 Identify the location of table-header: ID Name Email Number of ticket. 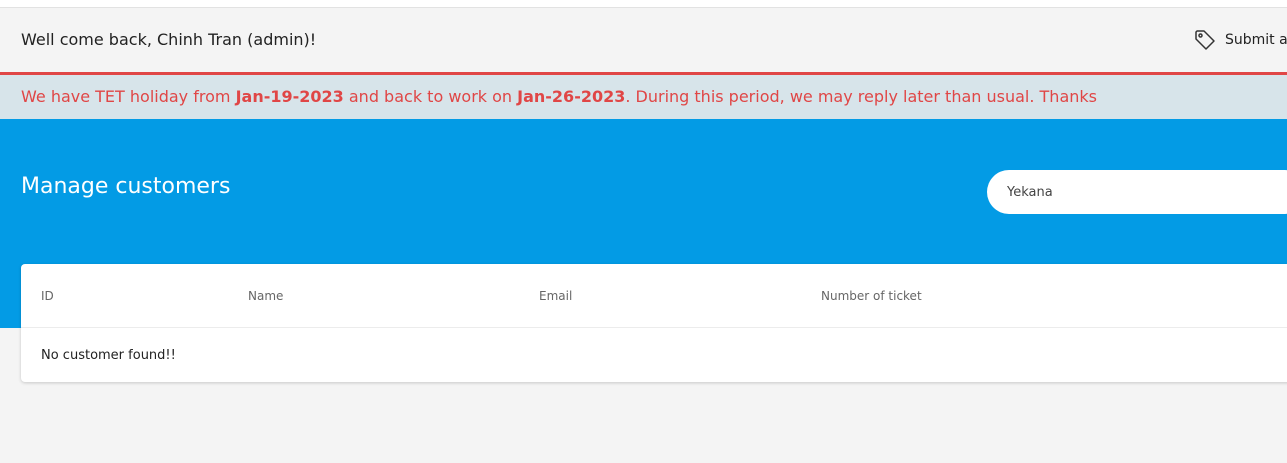
(654, 296).